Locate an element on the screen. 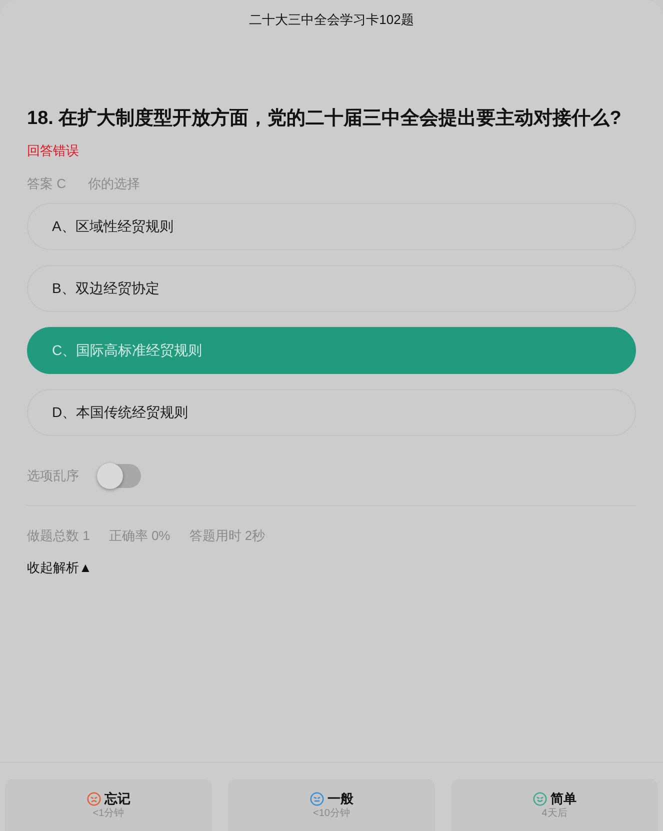  stat-text: 答题用时 2秒 is located at coordinates (227, 536).